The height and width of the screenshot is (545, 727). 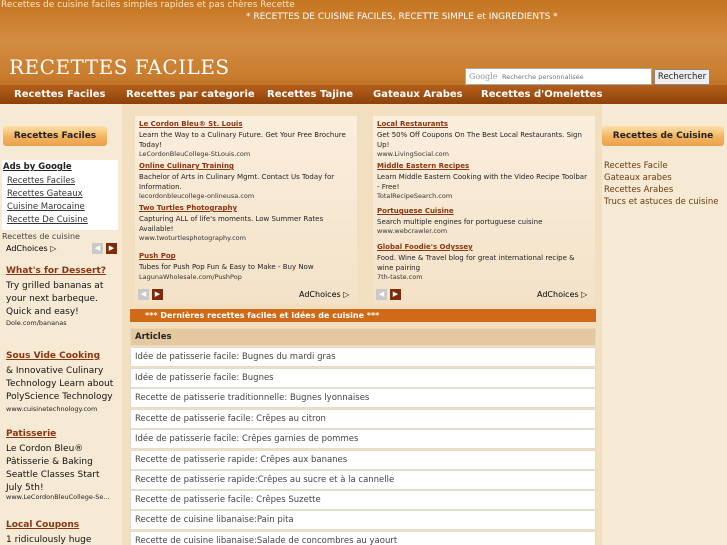 What do you see at coordinates (363, 520) in the screenshot?
I see `article-link: Recette de cuisine libanaise:Pain pita` at bounding box center [363, 520].